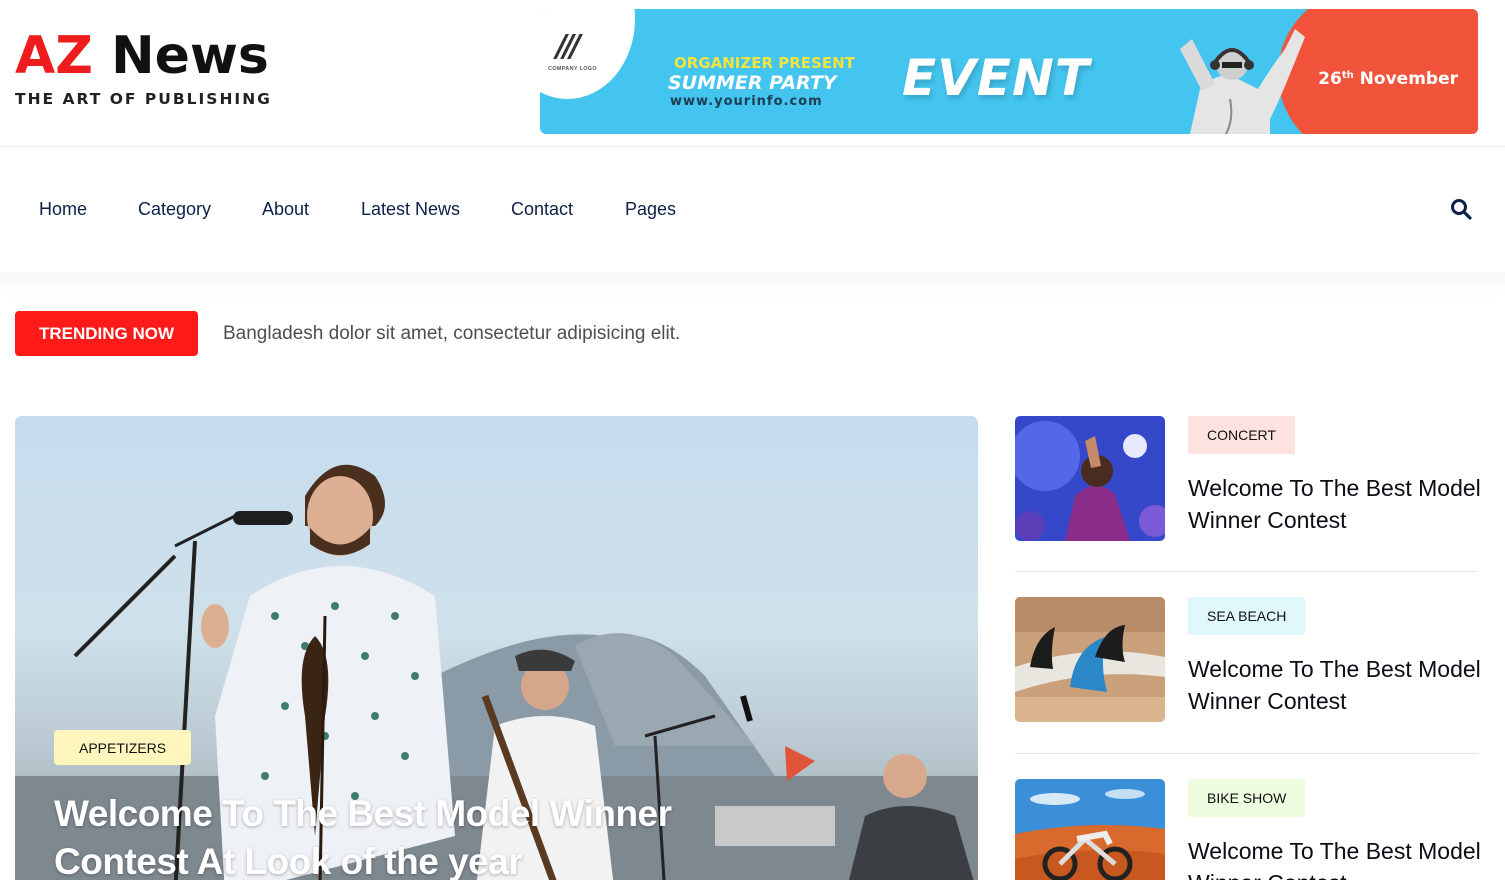  What do you see at coordinates (568, 46) in the screenshot?
I see `company-logo-icon: ///` at bounding box center [568, 46].